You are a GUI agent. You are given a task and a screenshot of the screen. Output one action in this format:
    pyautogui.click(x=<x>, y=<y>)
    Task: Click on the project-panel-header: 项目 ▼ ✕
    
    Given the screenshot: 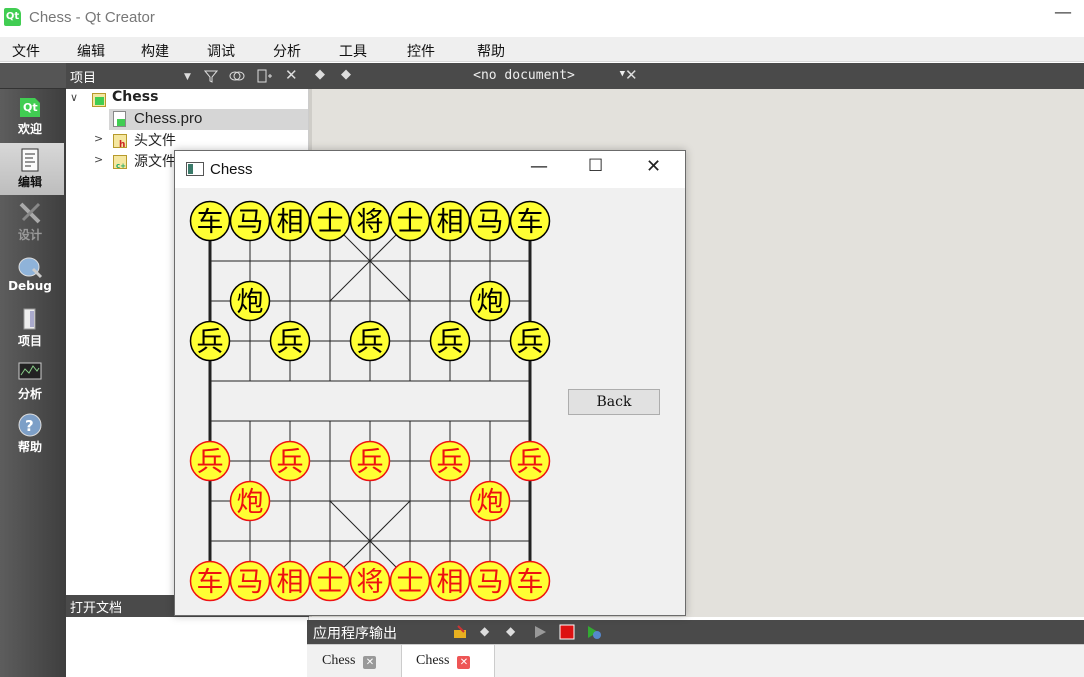 What is the action you would take?
    pyautogui.click(x=187, y=76)
    